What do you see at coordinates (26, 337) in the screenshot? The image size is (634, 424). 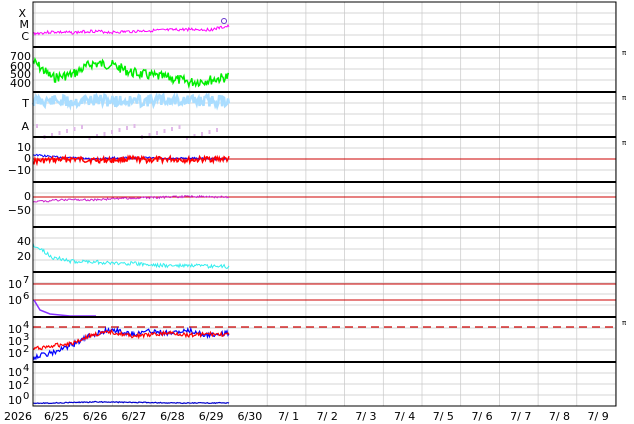 I see `tick-exponent: 3` at bounding box center [26, 337].